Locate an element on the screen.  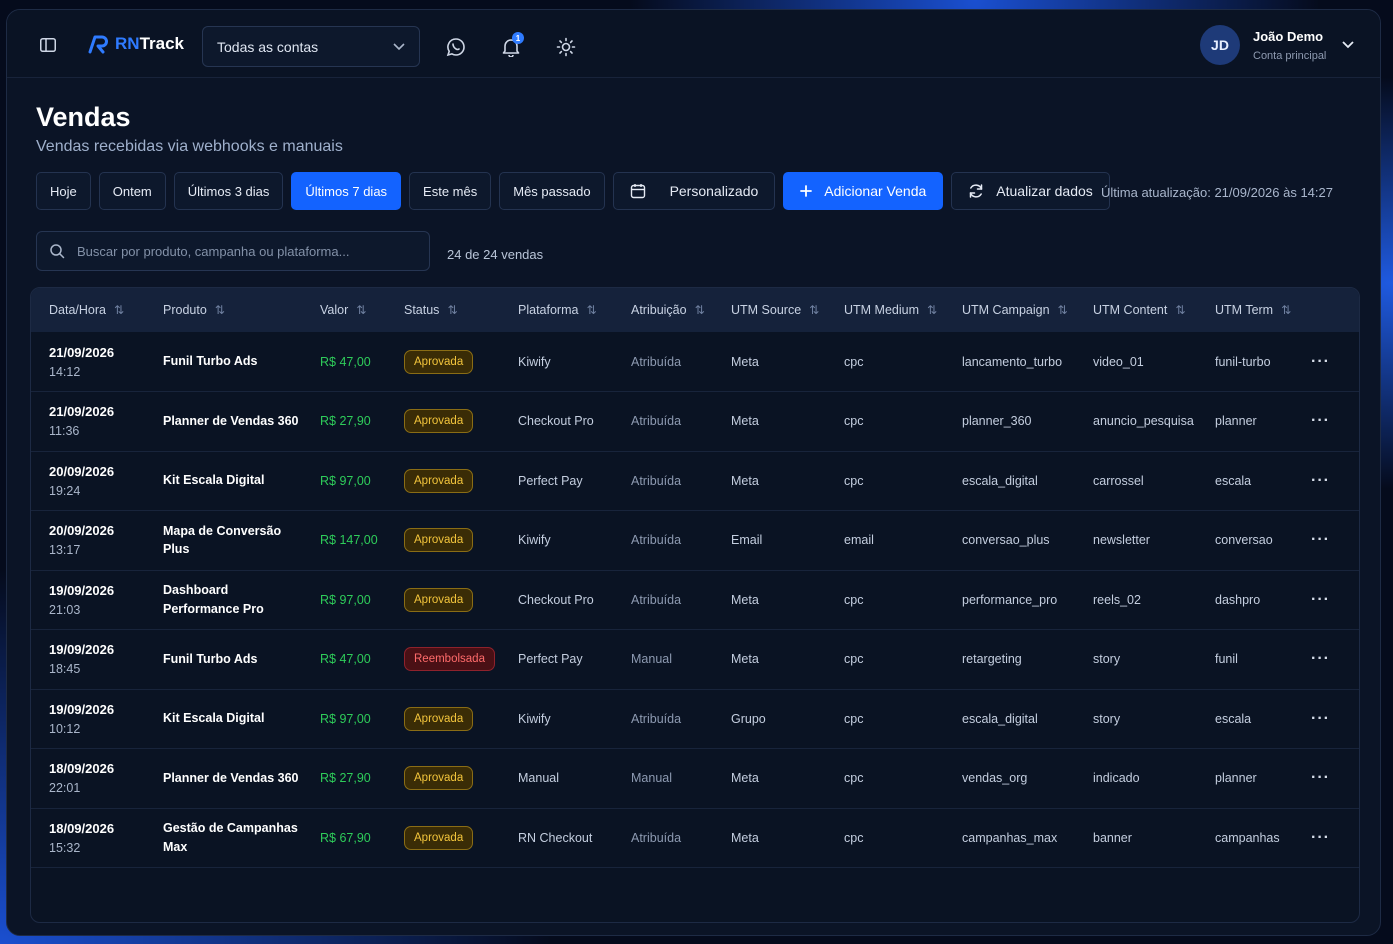
column-header-utm-campaign: UTM Campaign ⇅ is located at coordinates (1009, 310).